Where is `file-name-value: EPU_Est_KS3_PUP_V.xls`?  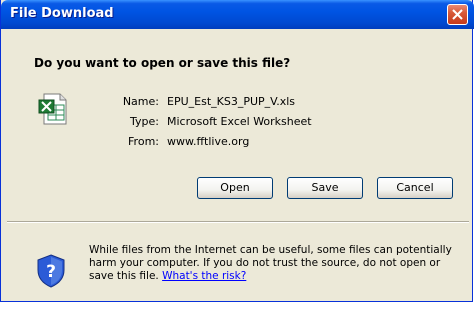
file-name-value: EPU_Est_KS3_PUP_V.xls is located at coordinates (231, 101).